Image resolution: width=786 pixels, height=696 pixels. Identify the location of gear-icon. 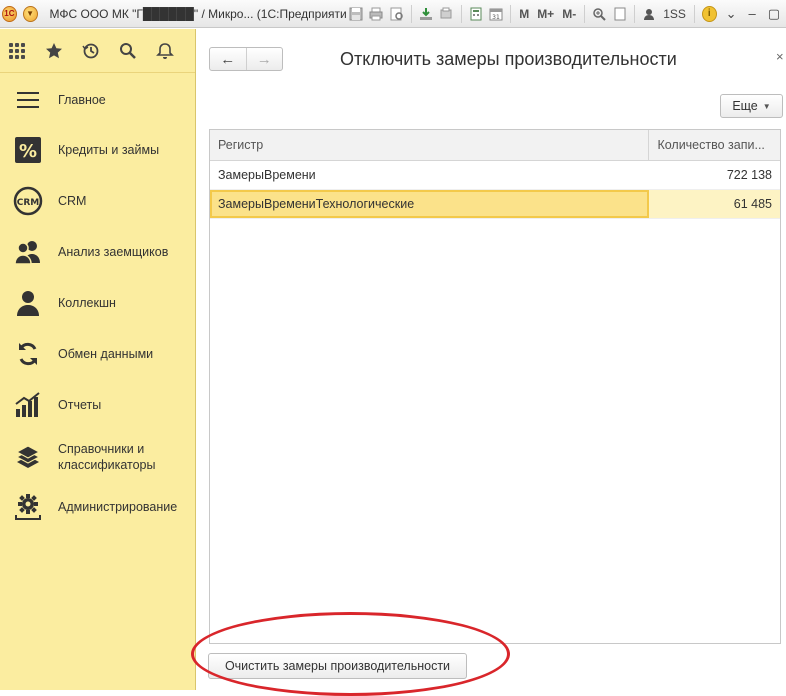
(28, 507).